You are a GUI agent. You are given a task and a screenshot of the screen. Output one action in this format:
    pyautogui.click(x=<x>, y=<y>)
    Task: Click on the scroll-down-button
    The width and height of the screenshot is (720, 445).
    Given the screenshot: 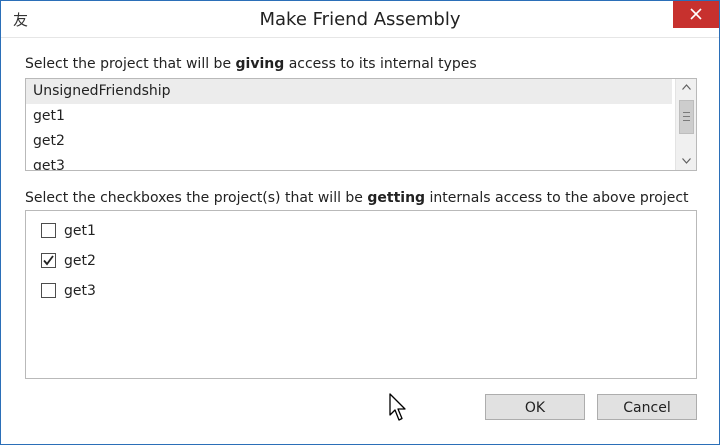 What is the action you would take?
    pyautogui.click(x=686, y=161)
    